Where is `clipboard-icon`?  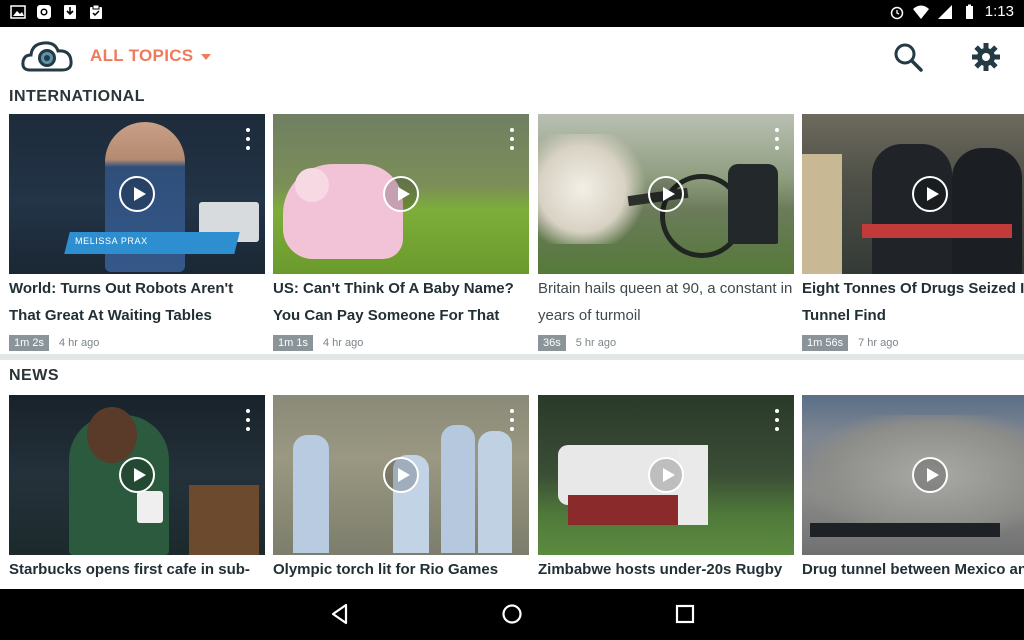 clipboard-icon is located at coordinates (96, 11).